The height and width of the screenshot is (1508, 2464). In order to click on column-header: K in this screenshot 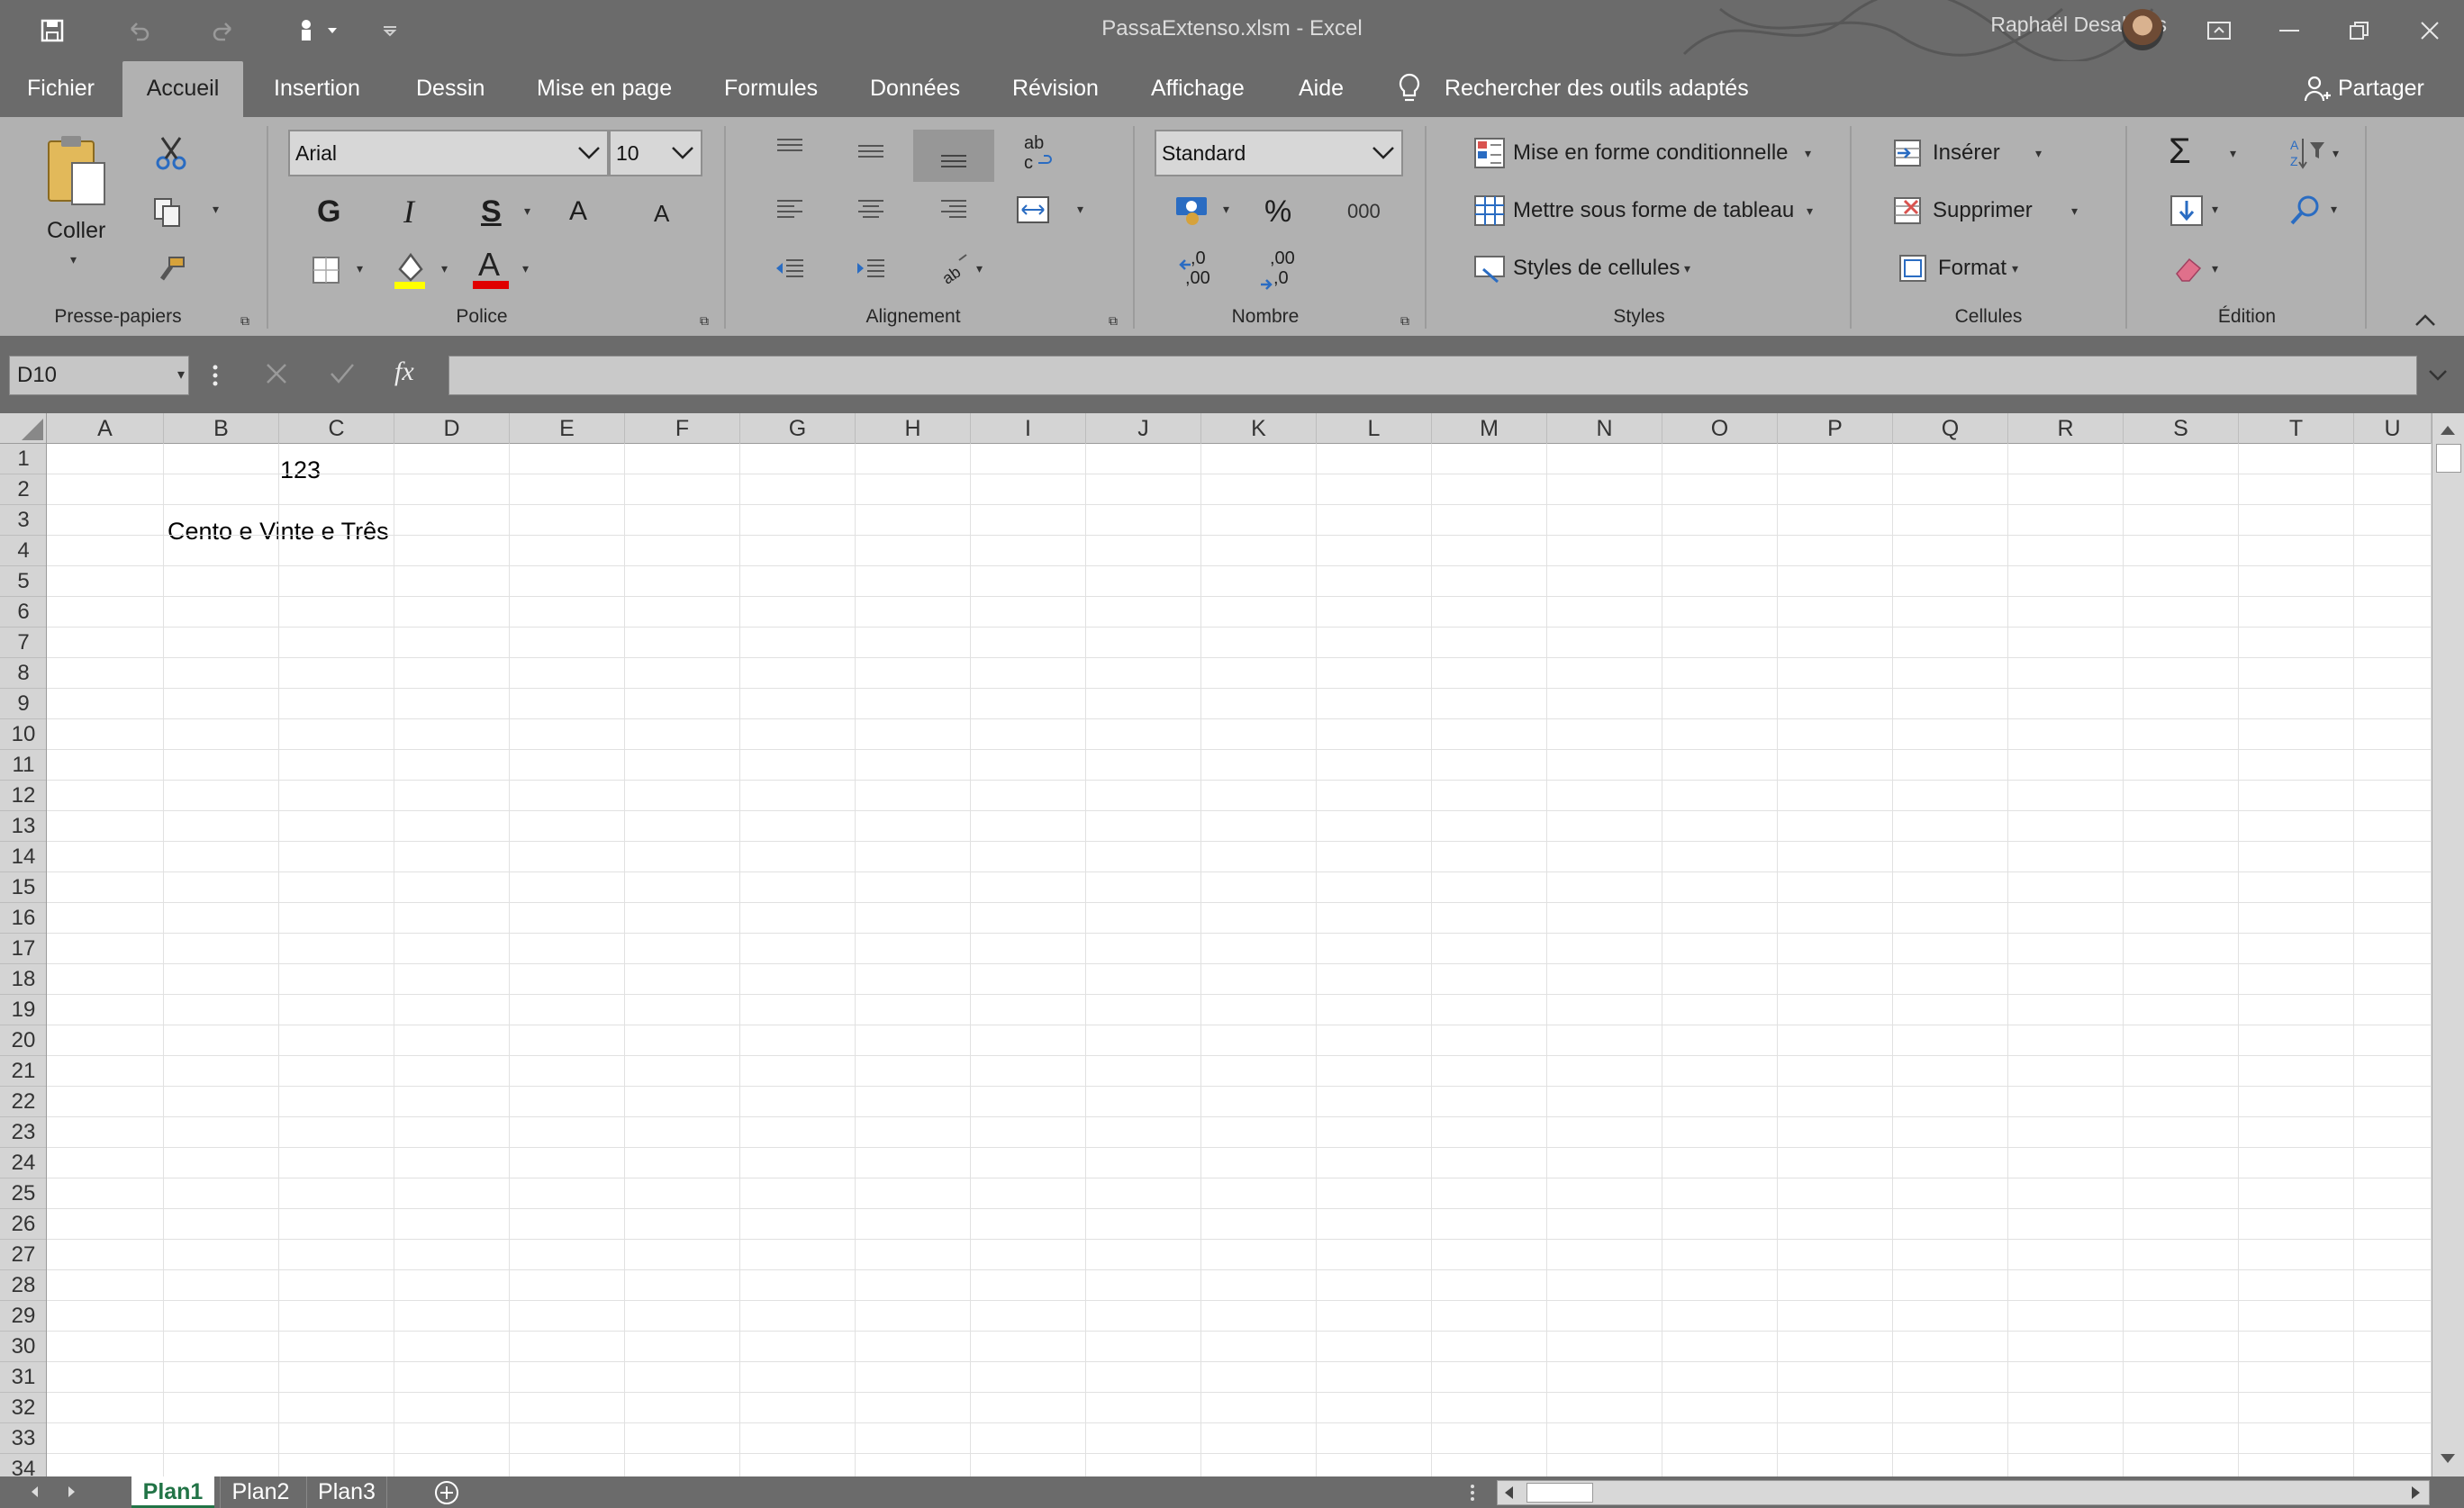, I will do `click(1259, 428)`.